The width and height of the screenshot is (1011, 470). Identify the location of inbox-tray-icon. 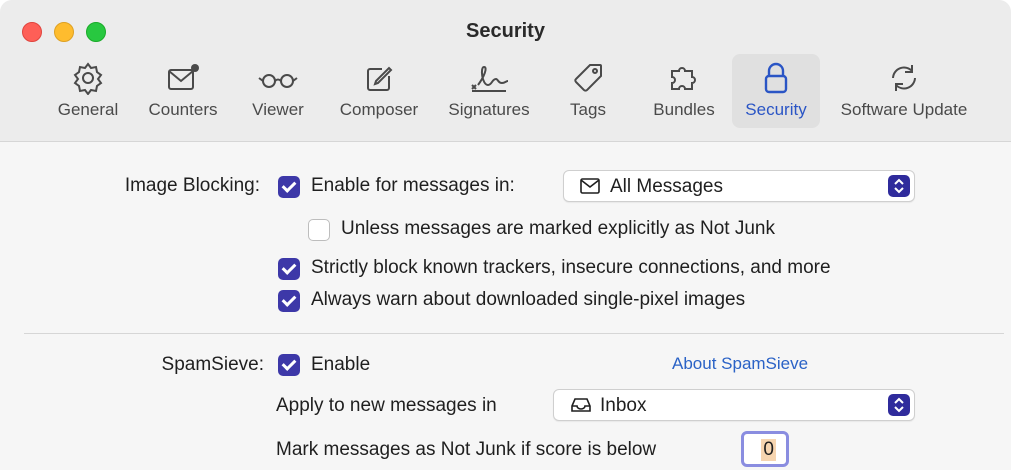
(581, 407).